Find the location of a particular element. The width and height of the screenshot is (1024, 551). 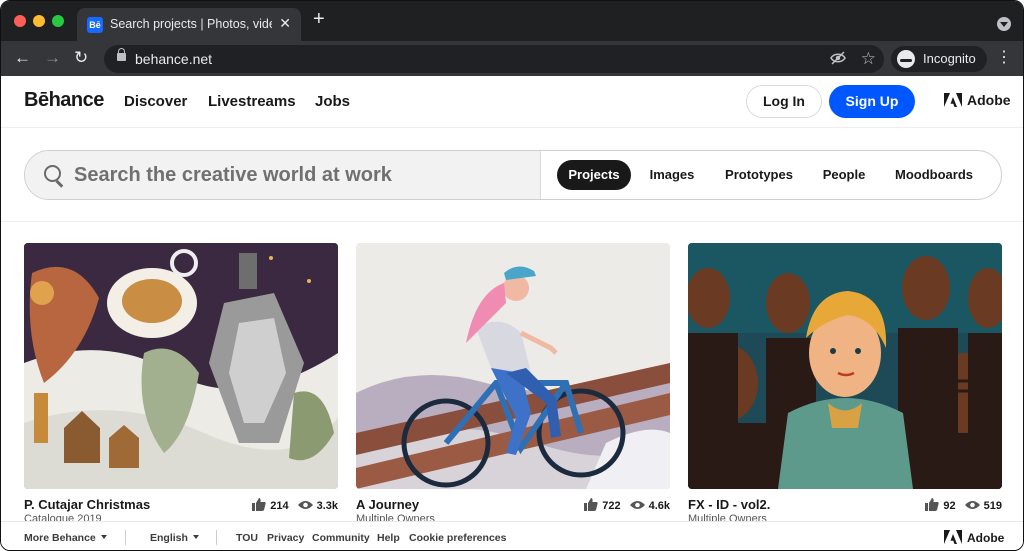

view-count: 3.3k is located at coordinates (327, 506).